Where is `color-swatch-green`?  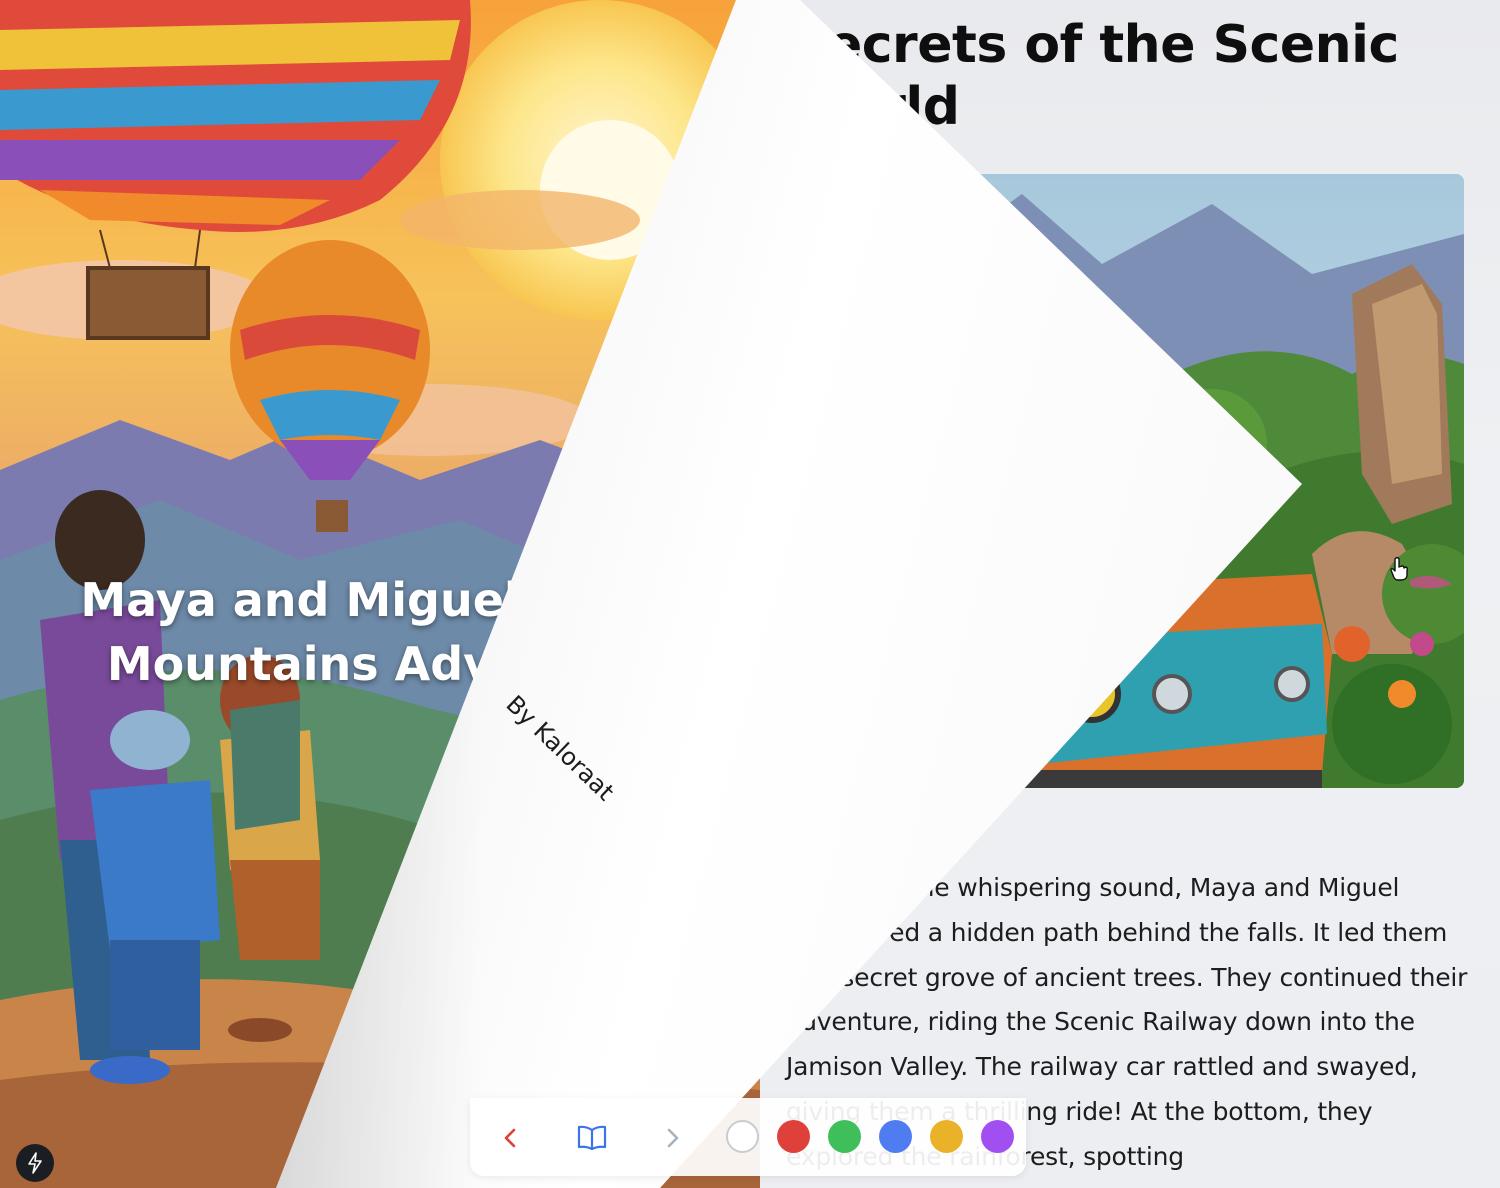 color-swatch-green is located at coordinates (844, 1136).